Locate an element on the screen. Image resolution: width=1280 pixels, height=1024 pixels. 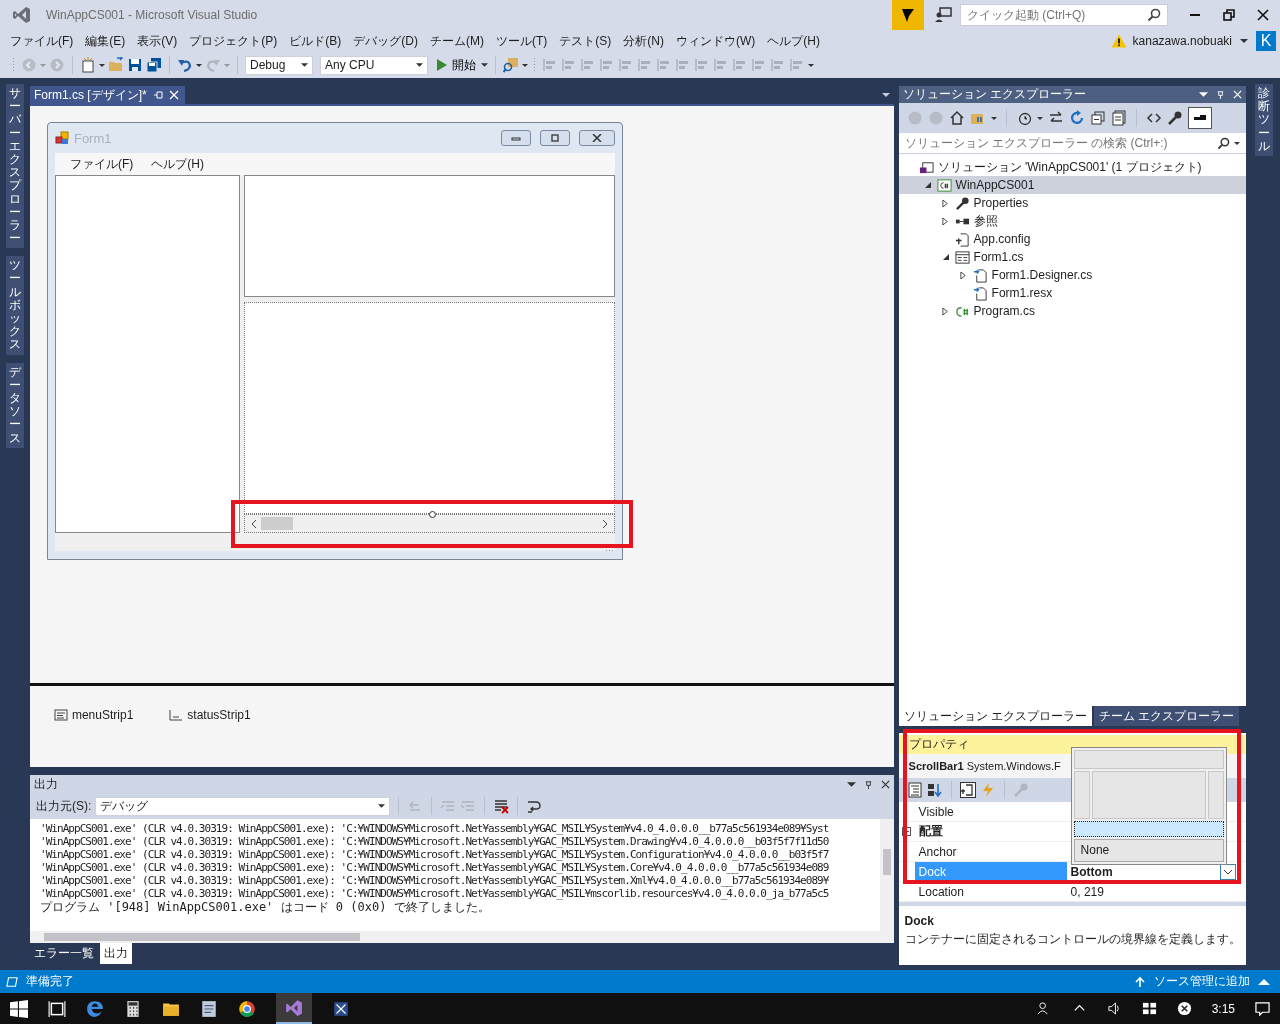
vertical-scrollbar is located at coordinates (886, 875).